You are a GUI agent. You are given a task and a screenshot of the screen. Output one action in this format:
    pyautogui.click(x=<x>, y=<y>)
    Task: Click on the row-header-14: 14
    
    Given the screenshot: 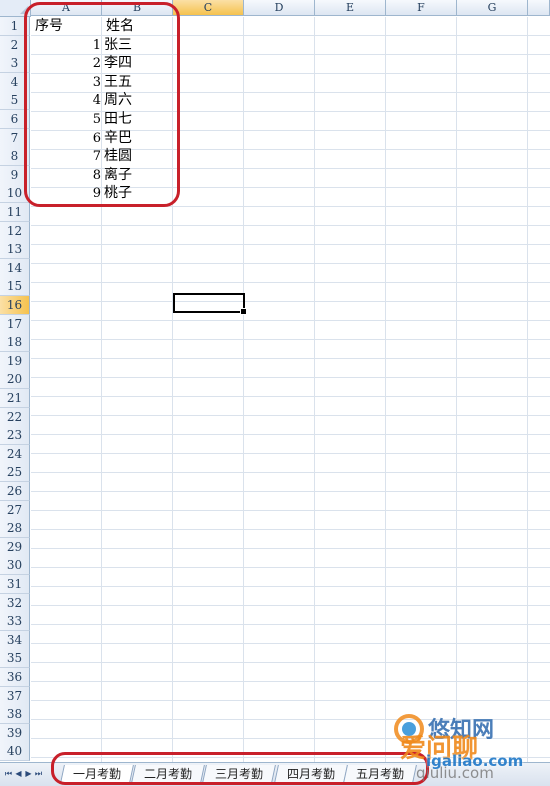 What is the action you would take?
    pyautogui.click(x=15, y=268)
    